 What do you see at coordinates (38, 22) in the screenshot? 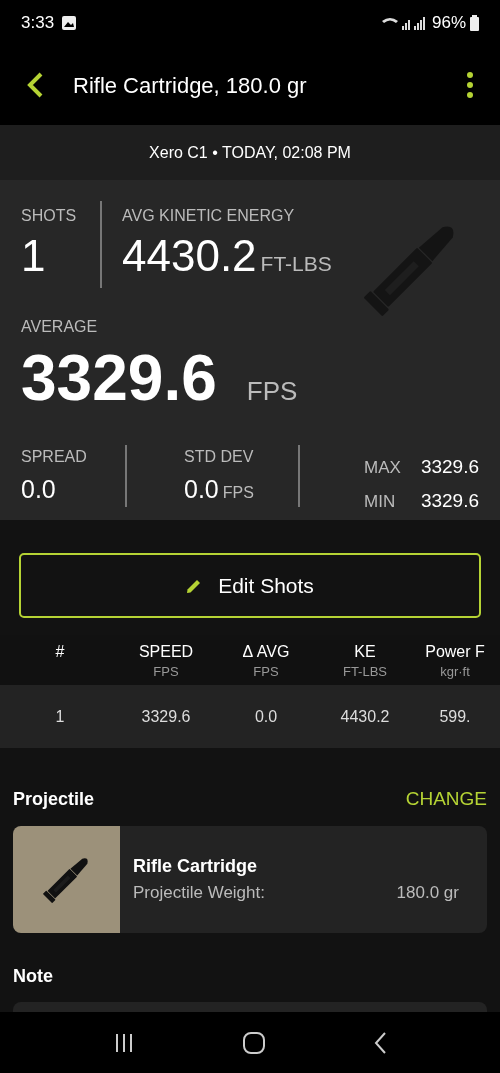
I see `status-time: 3:33` at bounding box center [38, 22].